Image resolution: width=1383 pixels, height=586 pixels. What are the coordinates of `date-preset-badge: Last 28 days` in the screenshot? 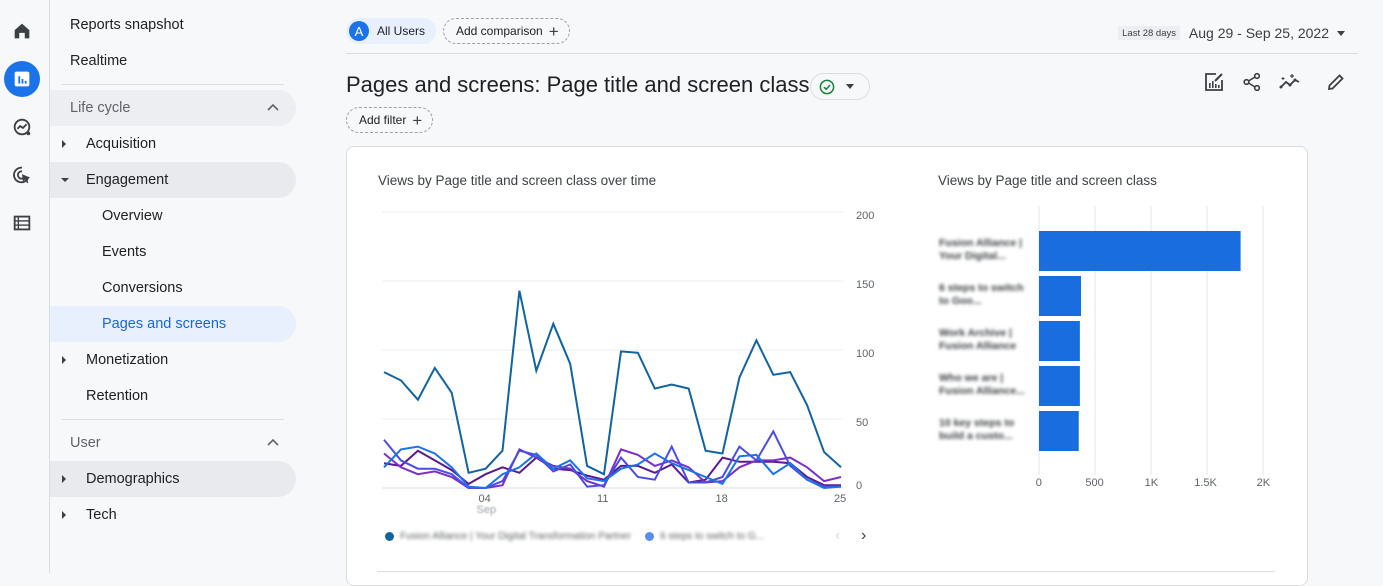 It's located at (1149, 33).